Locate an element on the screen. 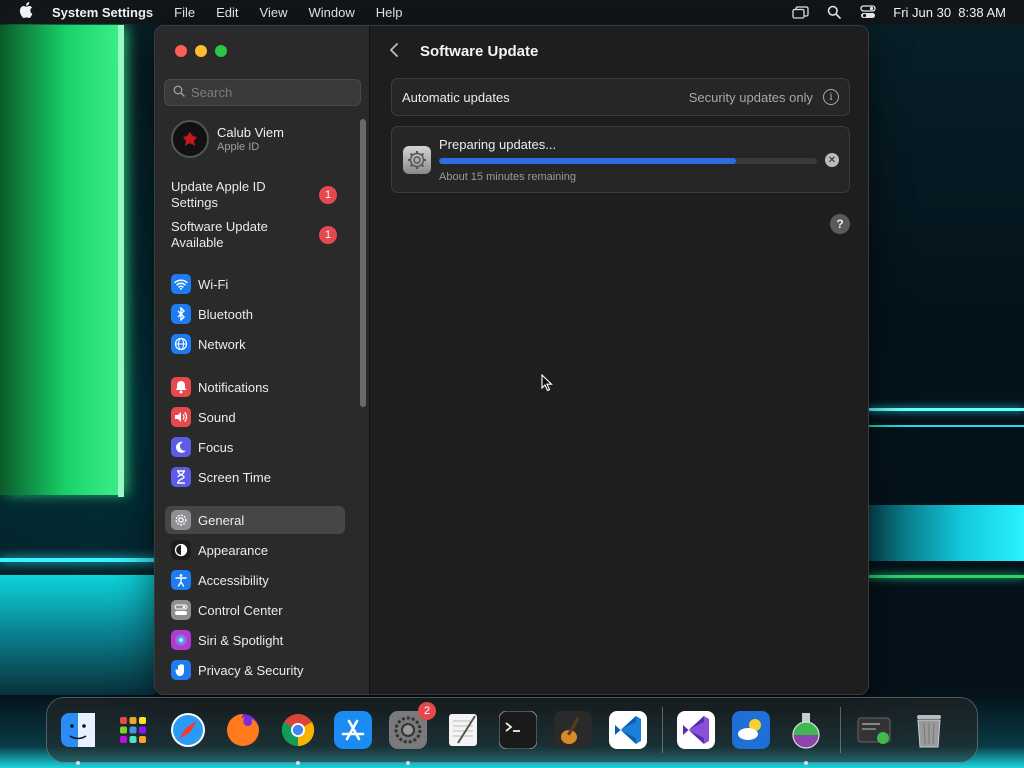 This screenshot has height=768, width=1024. spotlight-search-icon is located at coordinates (834, 12).